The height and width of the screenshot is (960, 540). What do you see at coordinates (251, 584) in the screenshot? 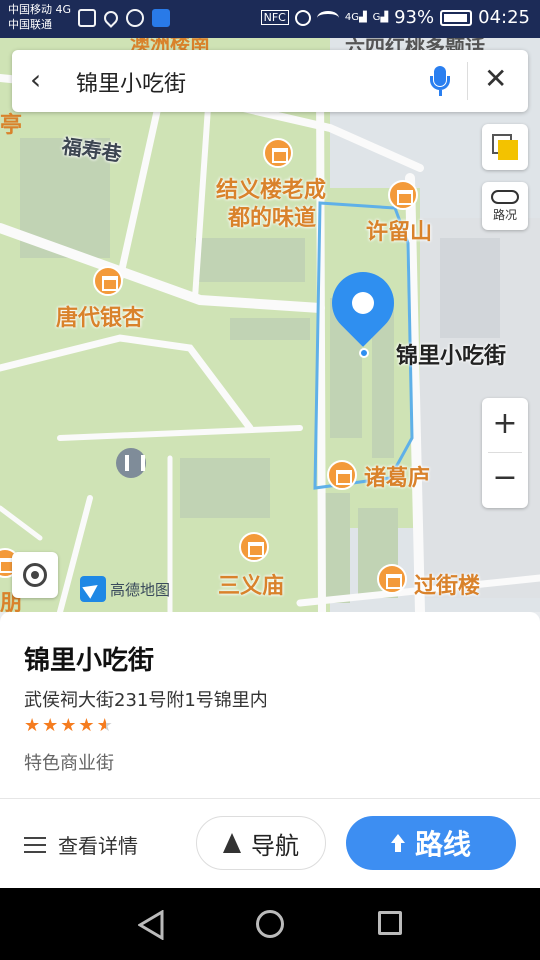
I see `poi-label-sanyi: 三义庙` at bounding box center [251, 584].